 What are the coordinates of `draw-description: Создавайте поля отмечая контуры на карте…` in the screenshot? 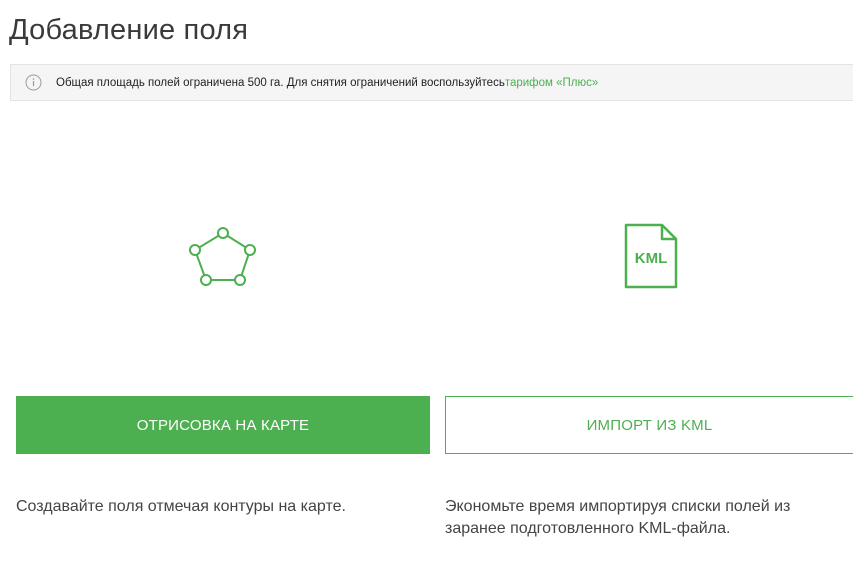 It's located at (181, 506).